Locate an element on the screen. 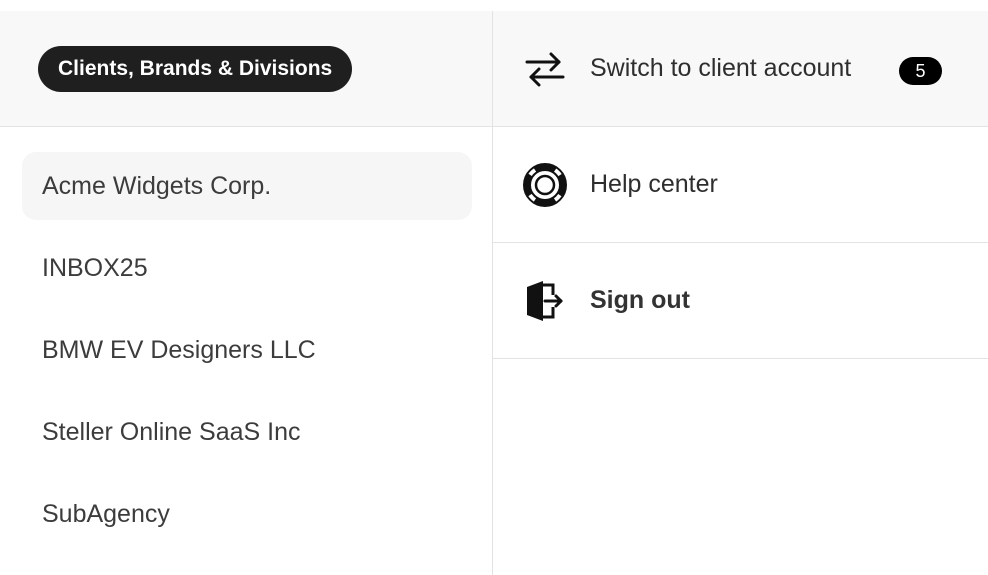 The height and width of the screenshot is (575, 988). clients-panel-header: Clients, Brands & Divisions is located at coordinates (246, 69).